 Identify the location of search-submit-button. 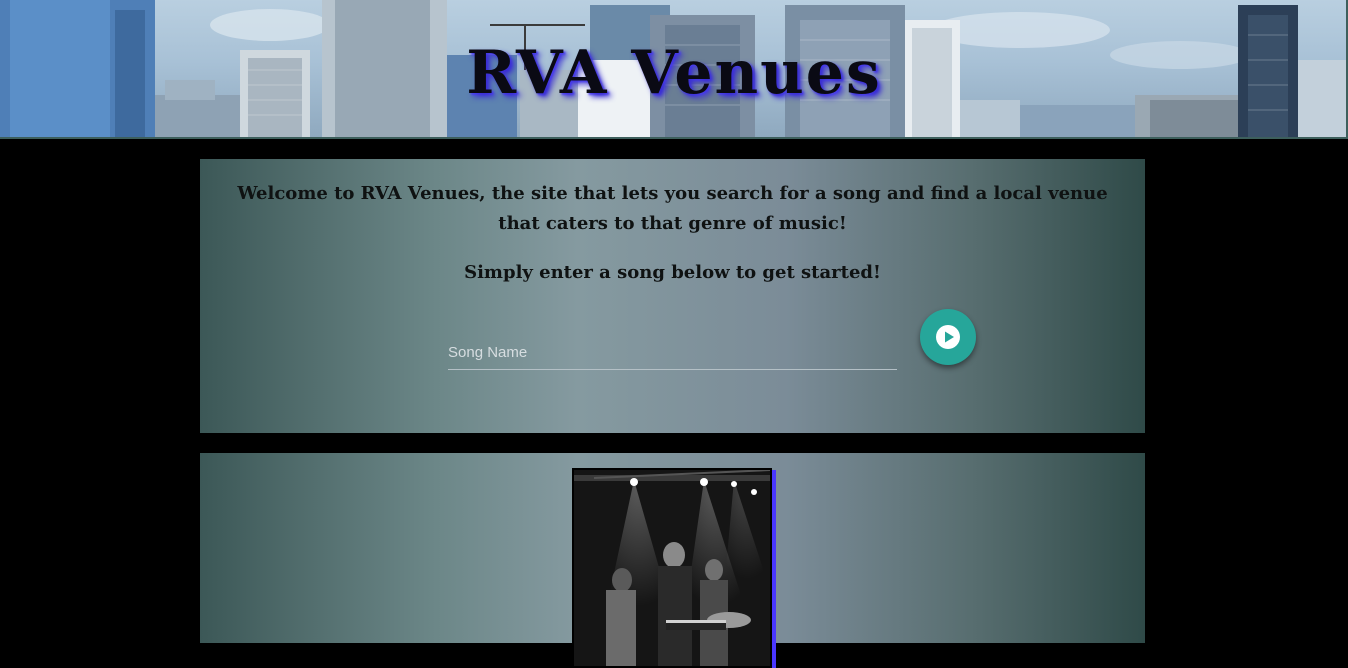
(948, 337).